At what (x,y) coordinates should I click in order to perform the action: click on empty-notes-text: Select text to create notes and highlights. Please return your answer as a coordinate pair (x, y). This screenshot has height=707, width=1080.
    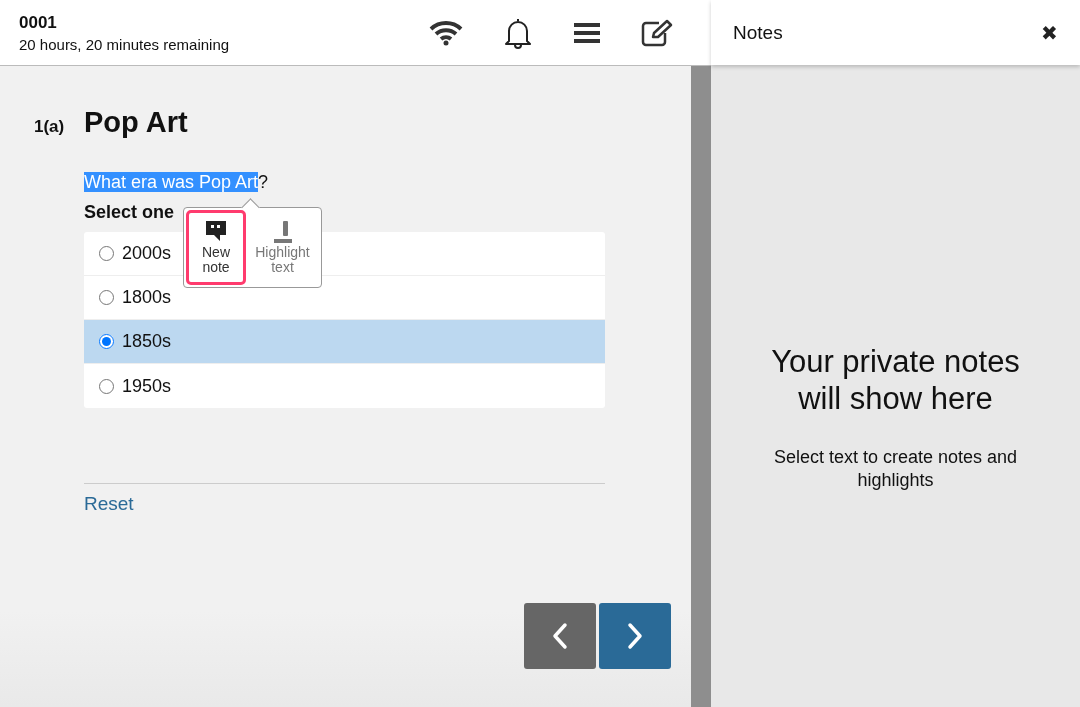
    Looking at the image, I should click on (895, 469).